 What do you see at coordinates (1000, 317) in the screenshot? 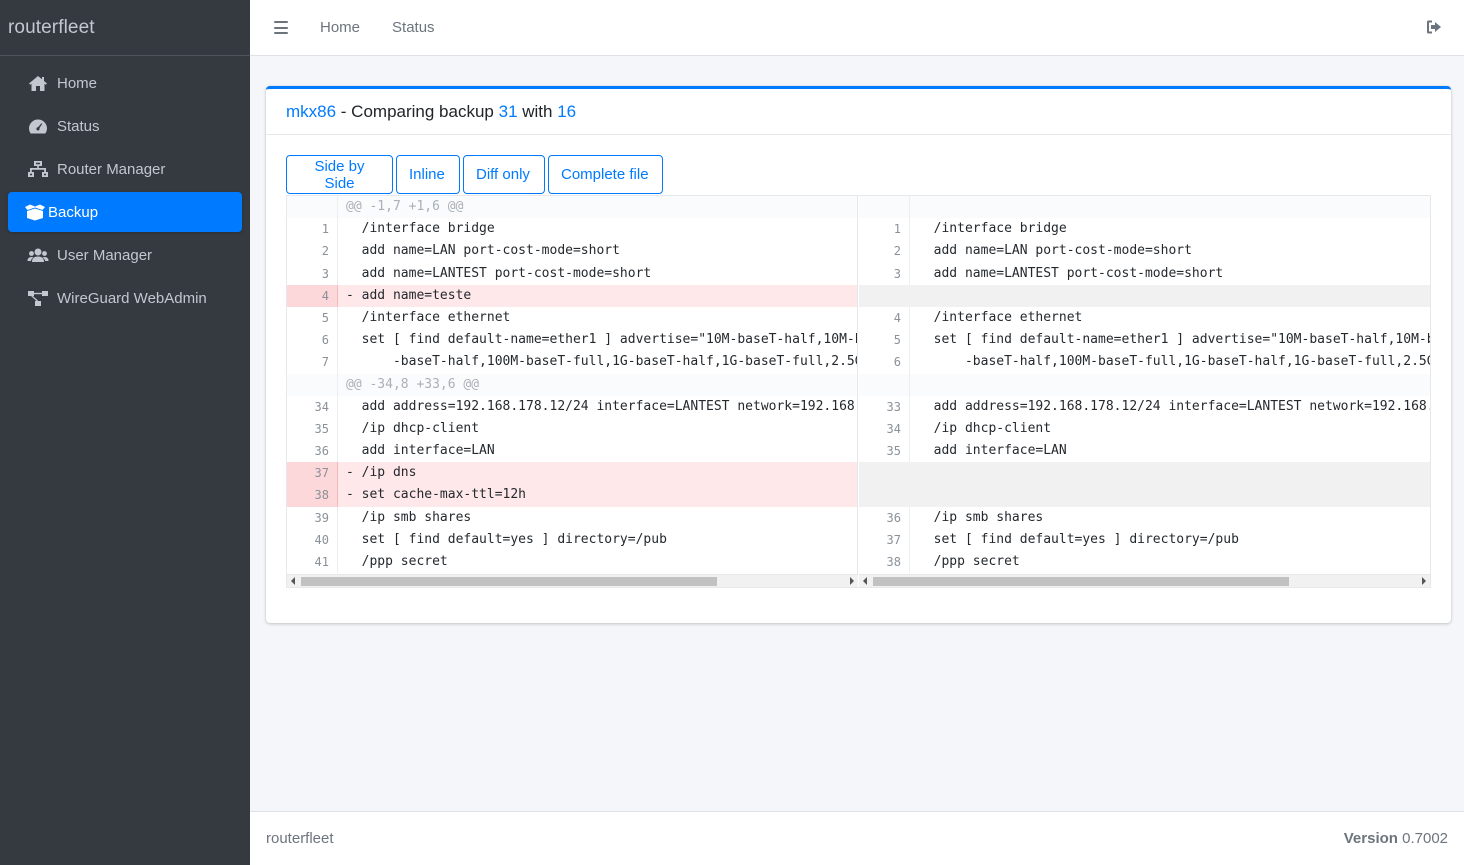
I see `code-line: /interface ethernet` at bounding box center [1000, 317].